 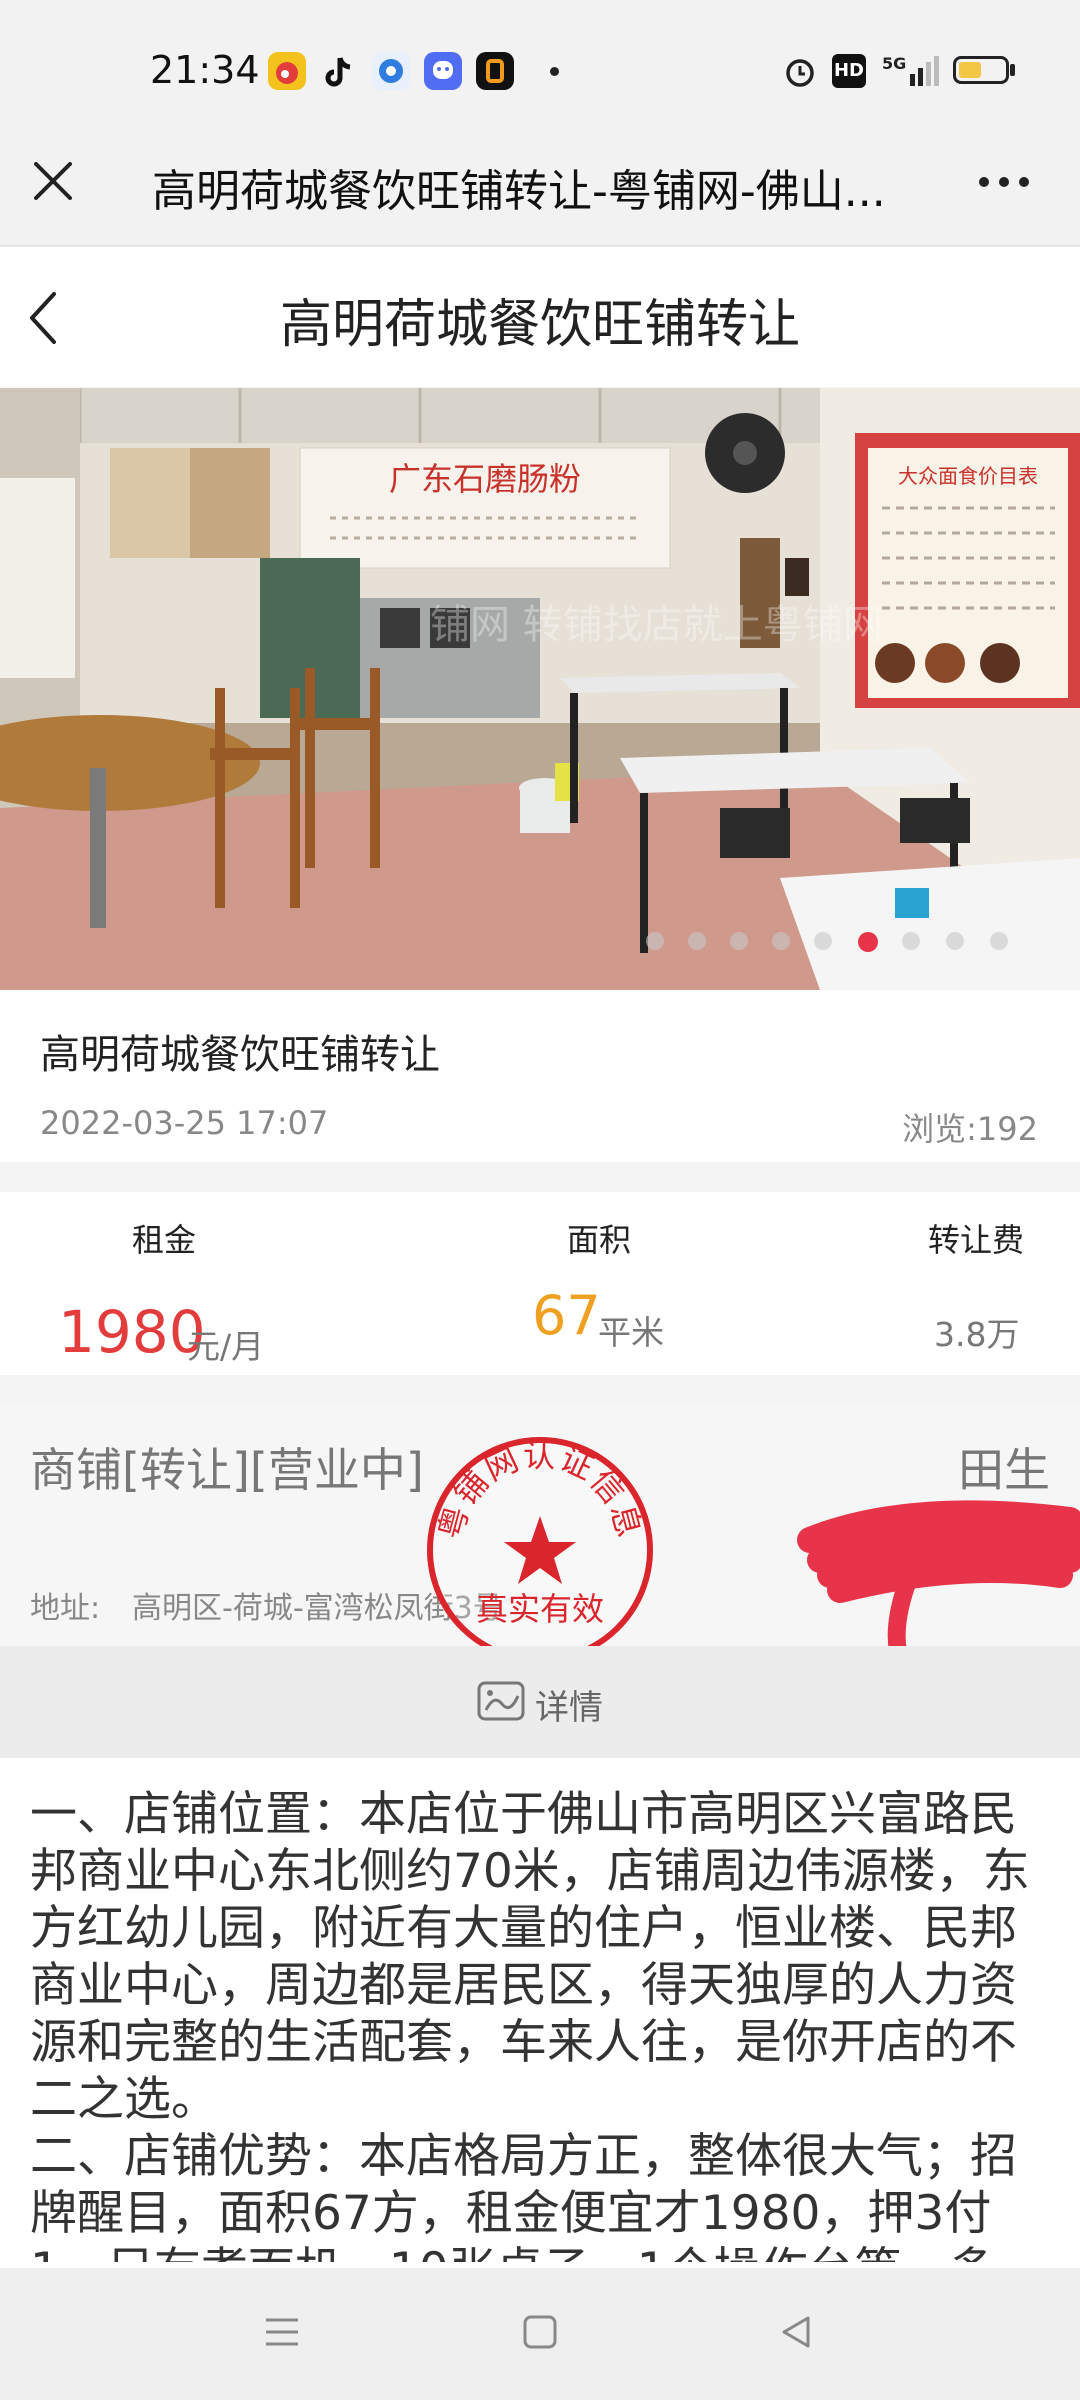 What do you see at coordinates (569, 1708) in the screenshot?
I see `details-label: 详情` at bounding box center [569, 1708].